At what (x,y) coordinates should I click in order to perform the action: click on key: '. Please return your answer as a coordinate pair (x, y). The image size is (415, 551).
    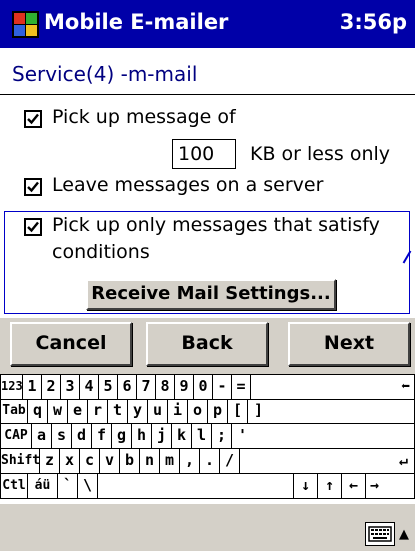
    Looking at the image, I should click on (323, 436).